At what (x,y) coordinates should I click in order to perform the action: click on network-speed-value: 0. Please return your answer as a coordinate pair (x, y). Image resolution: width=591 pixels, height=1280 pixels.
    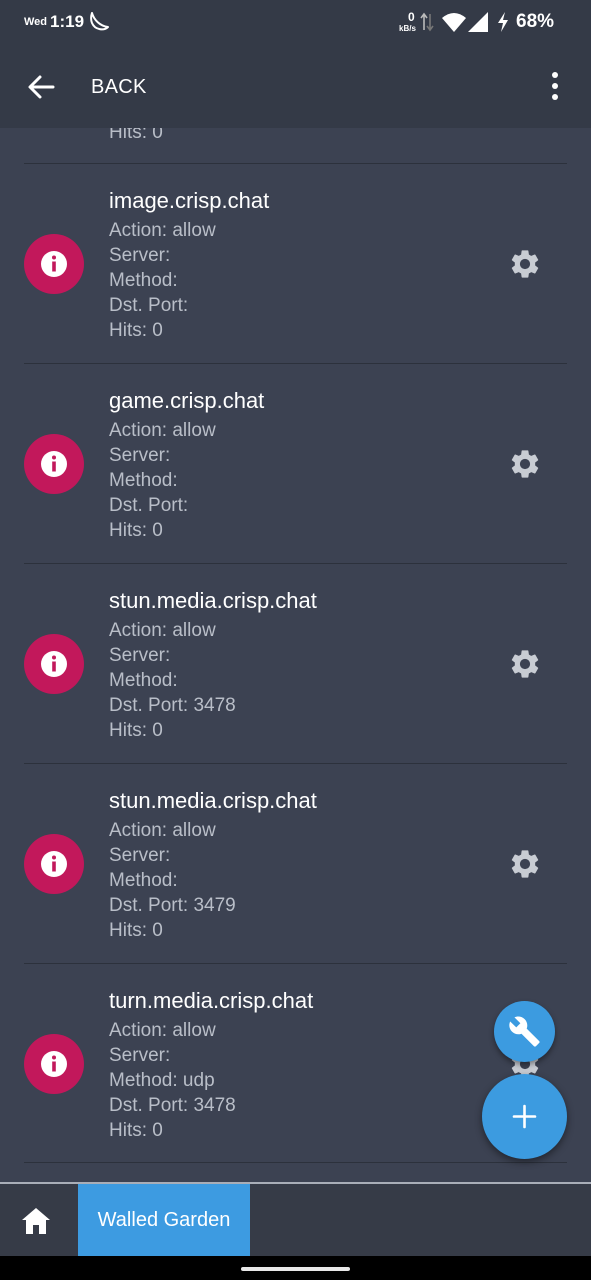
    Looking at the image, I should click on (411, 17).